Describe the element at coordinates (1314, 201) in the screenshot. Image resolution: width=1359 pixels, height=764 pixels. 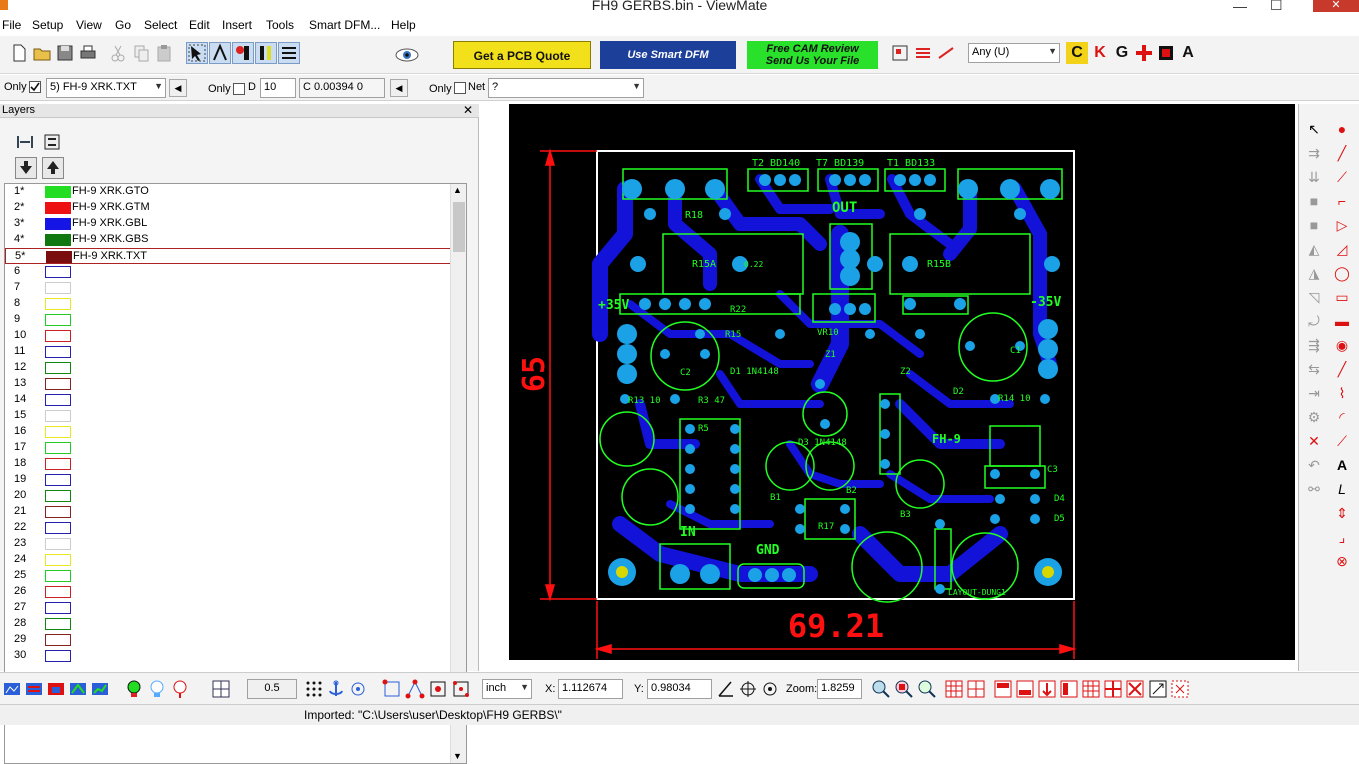
I see `fill-icon: ■` at that location.